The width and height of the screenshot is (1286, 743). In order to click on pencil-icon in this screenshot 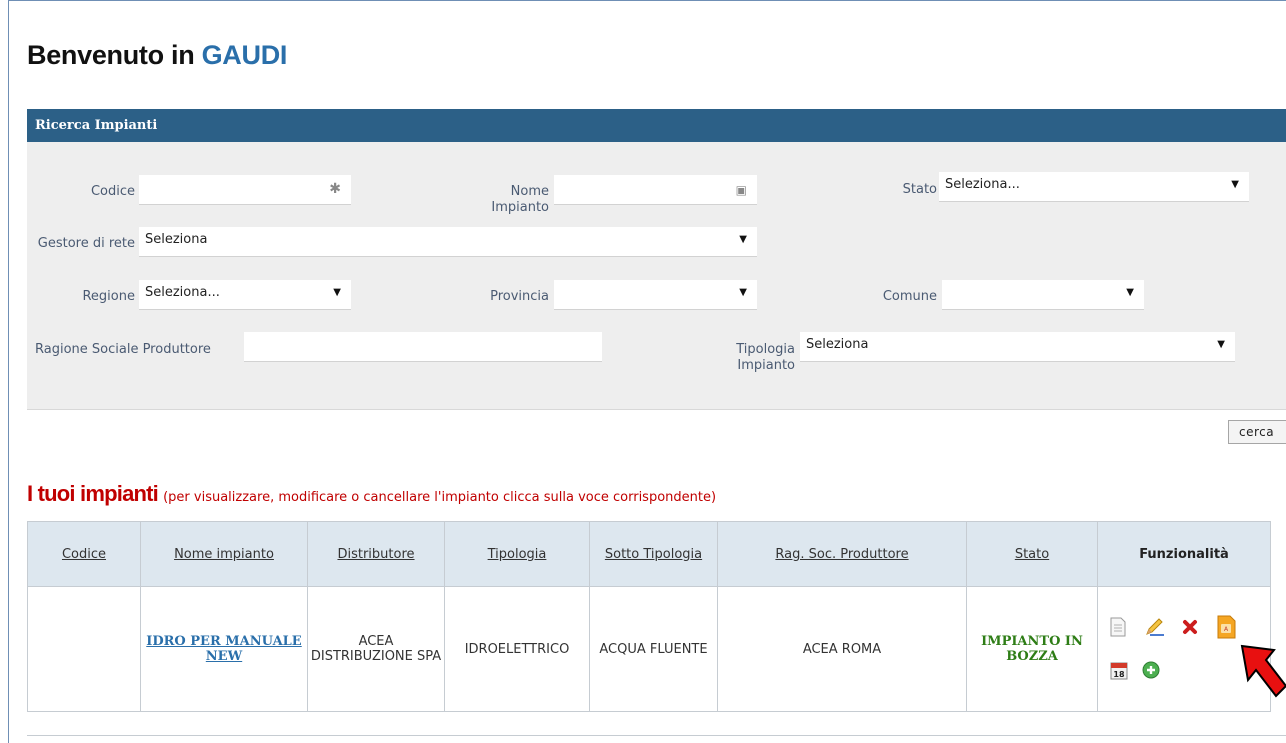, I will do `click(1155, 627)`.